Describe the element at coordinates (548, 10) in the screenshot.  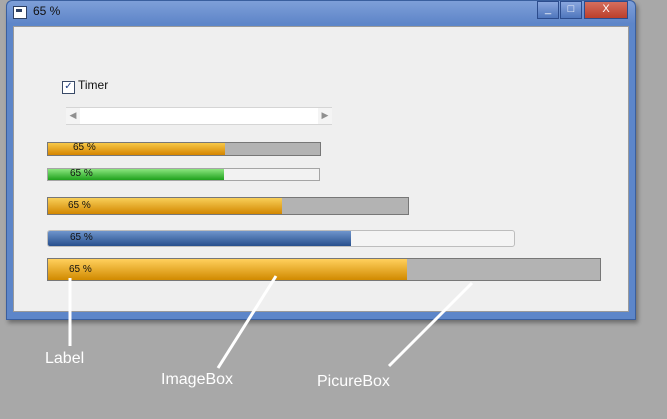
I see `minimize-button: _` at that location.